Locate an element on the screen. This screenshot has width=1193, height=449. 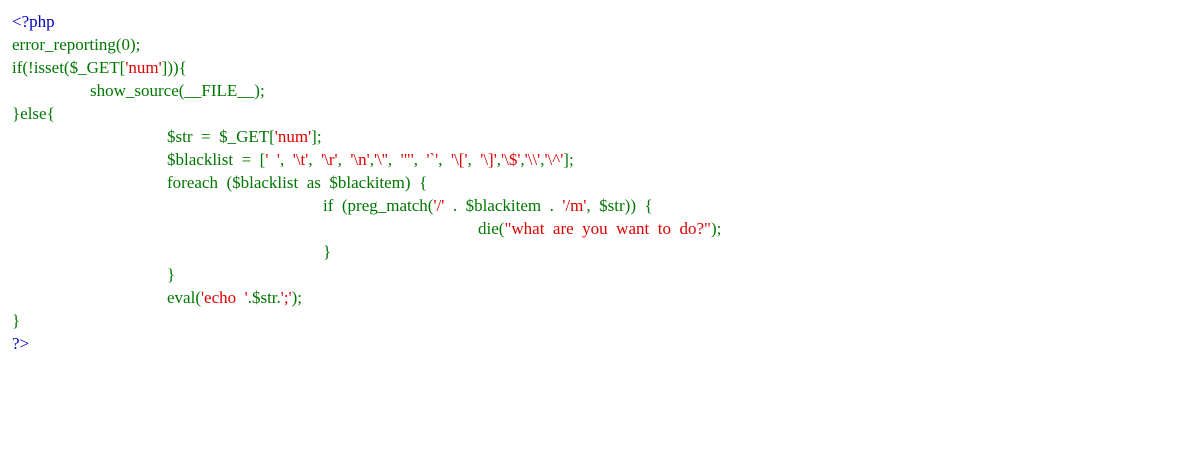
code-line: foreach ($blacklist as $blackitem) { is located at coordinates (596, 182).